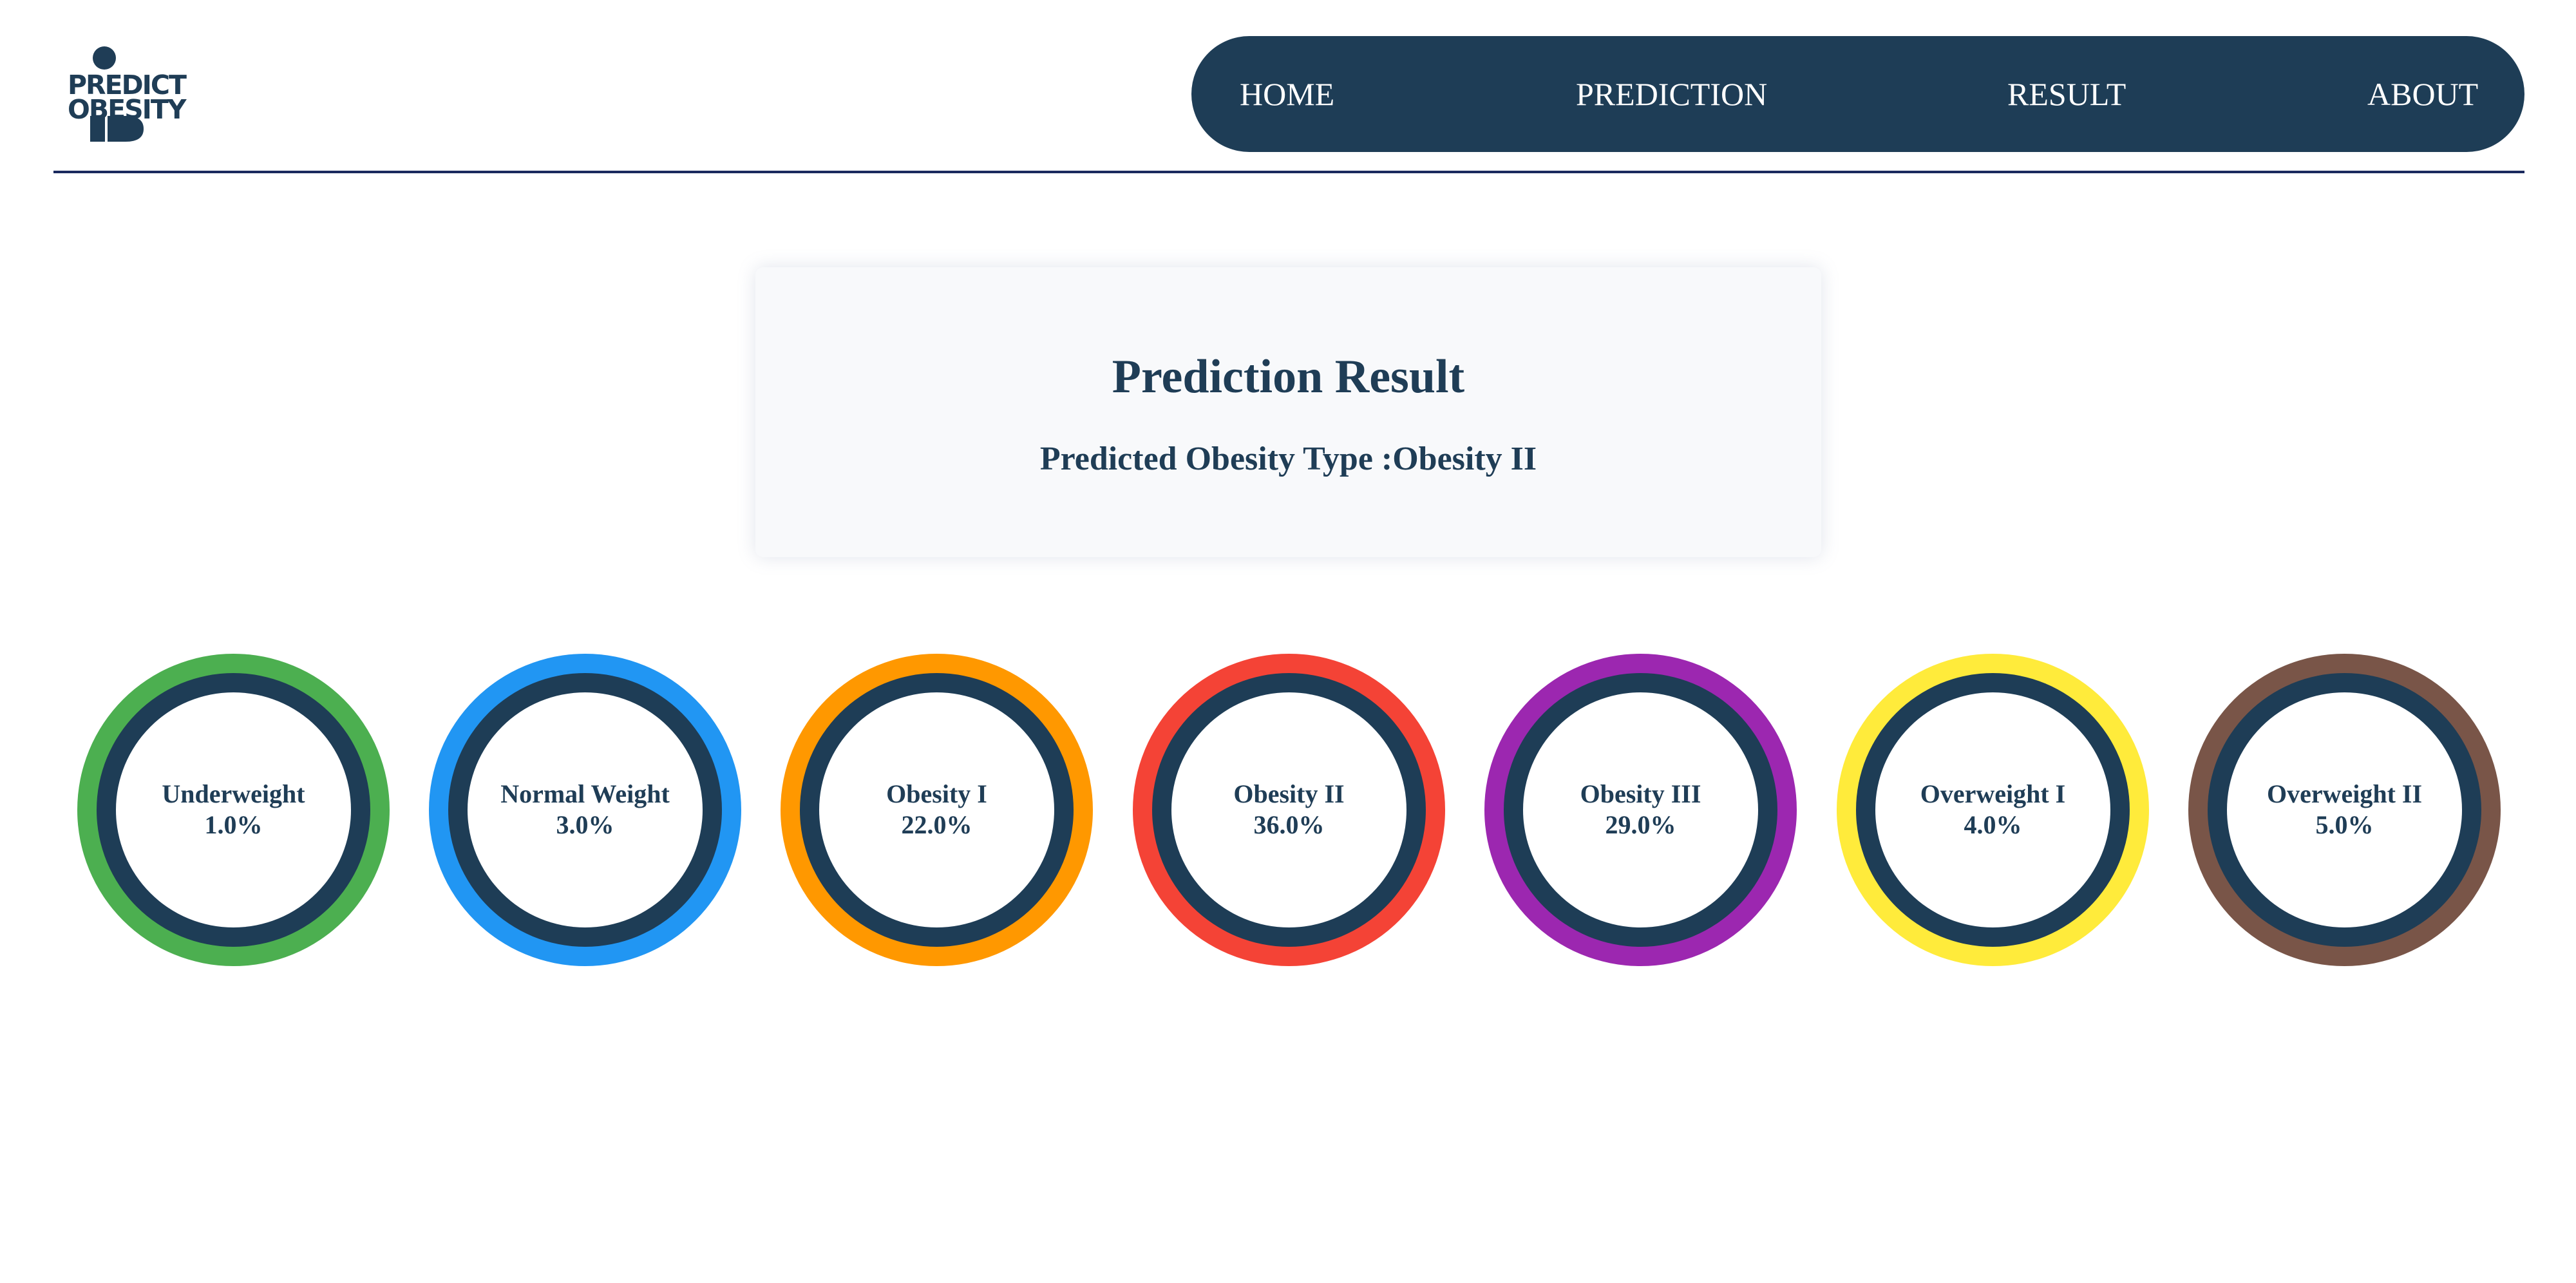 This screenshot has width=2576, height=1283. Describe the element at coordinates (1288, 459) in the screenshot. I see `predicted-type-text: Predicted Obesity Type :Obesity II` at that location.